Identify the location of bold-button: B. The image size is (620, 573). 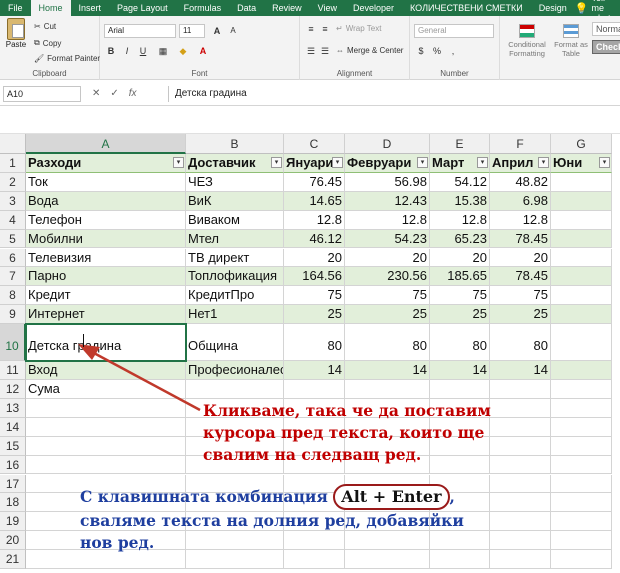
(111, 51).